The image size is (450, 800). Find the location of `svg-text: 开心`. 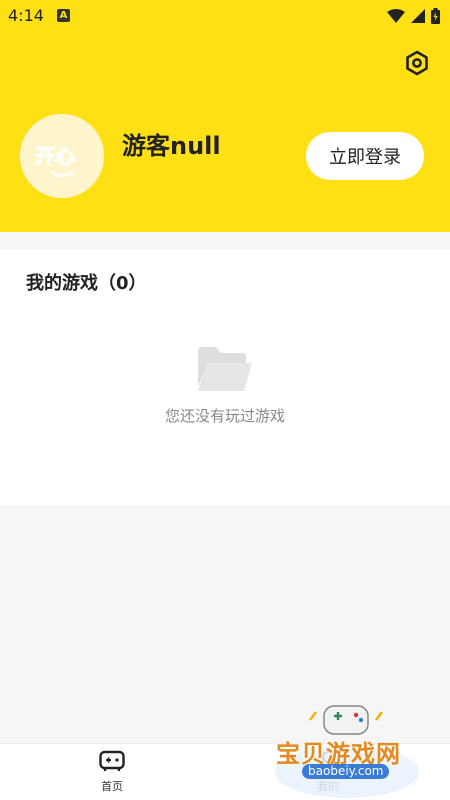

svg-text: 开心 is located at coordinates (55, 156).